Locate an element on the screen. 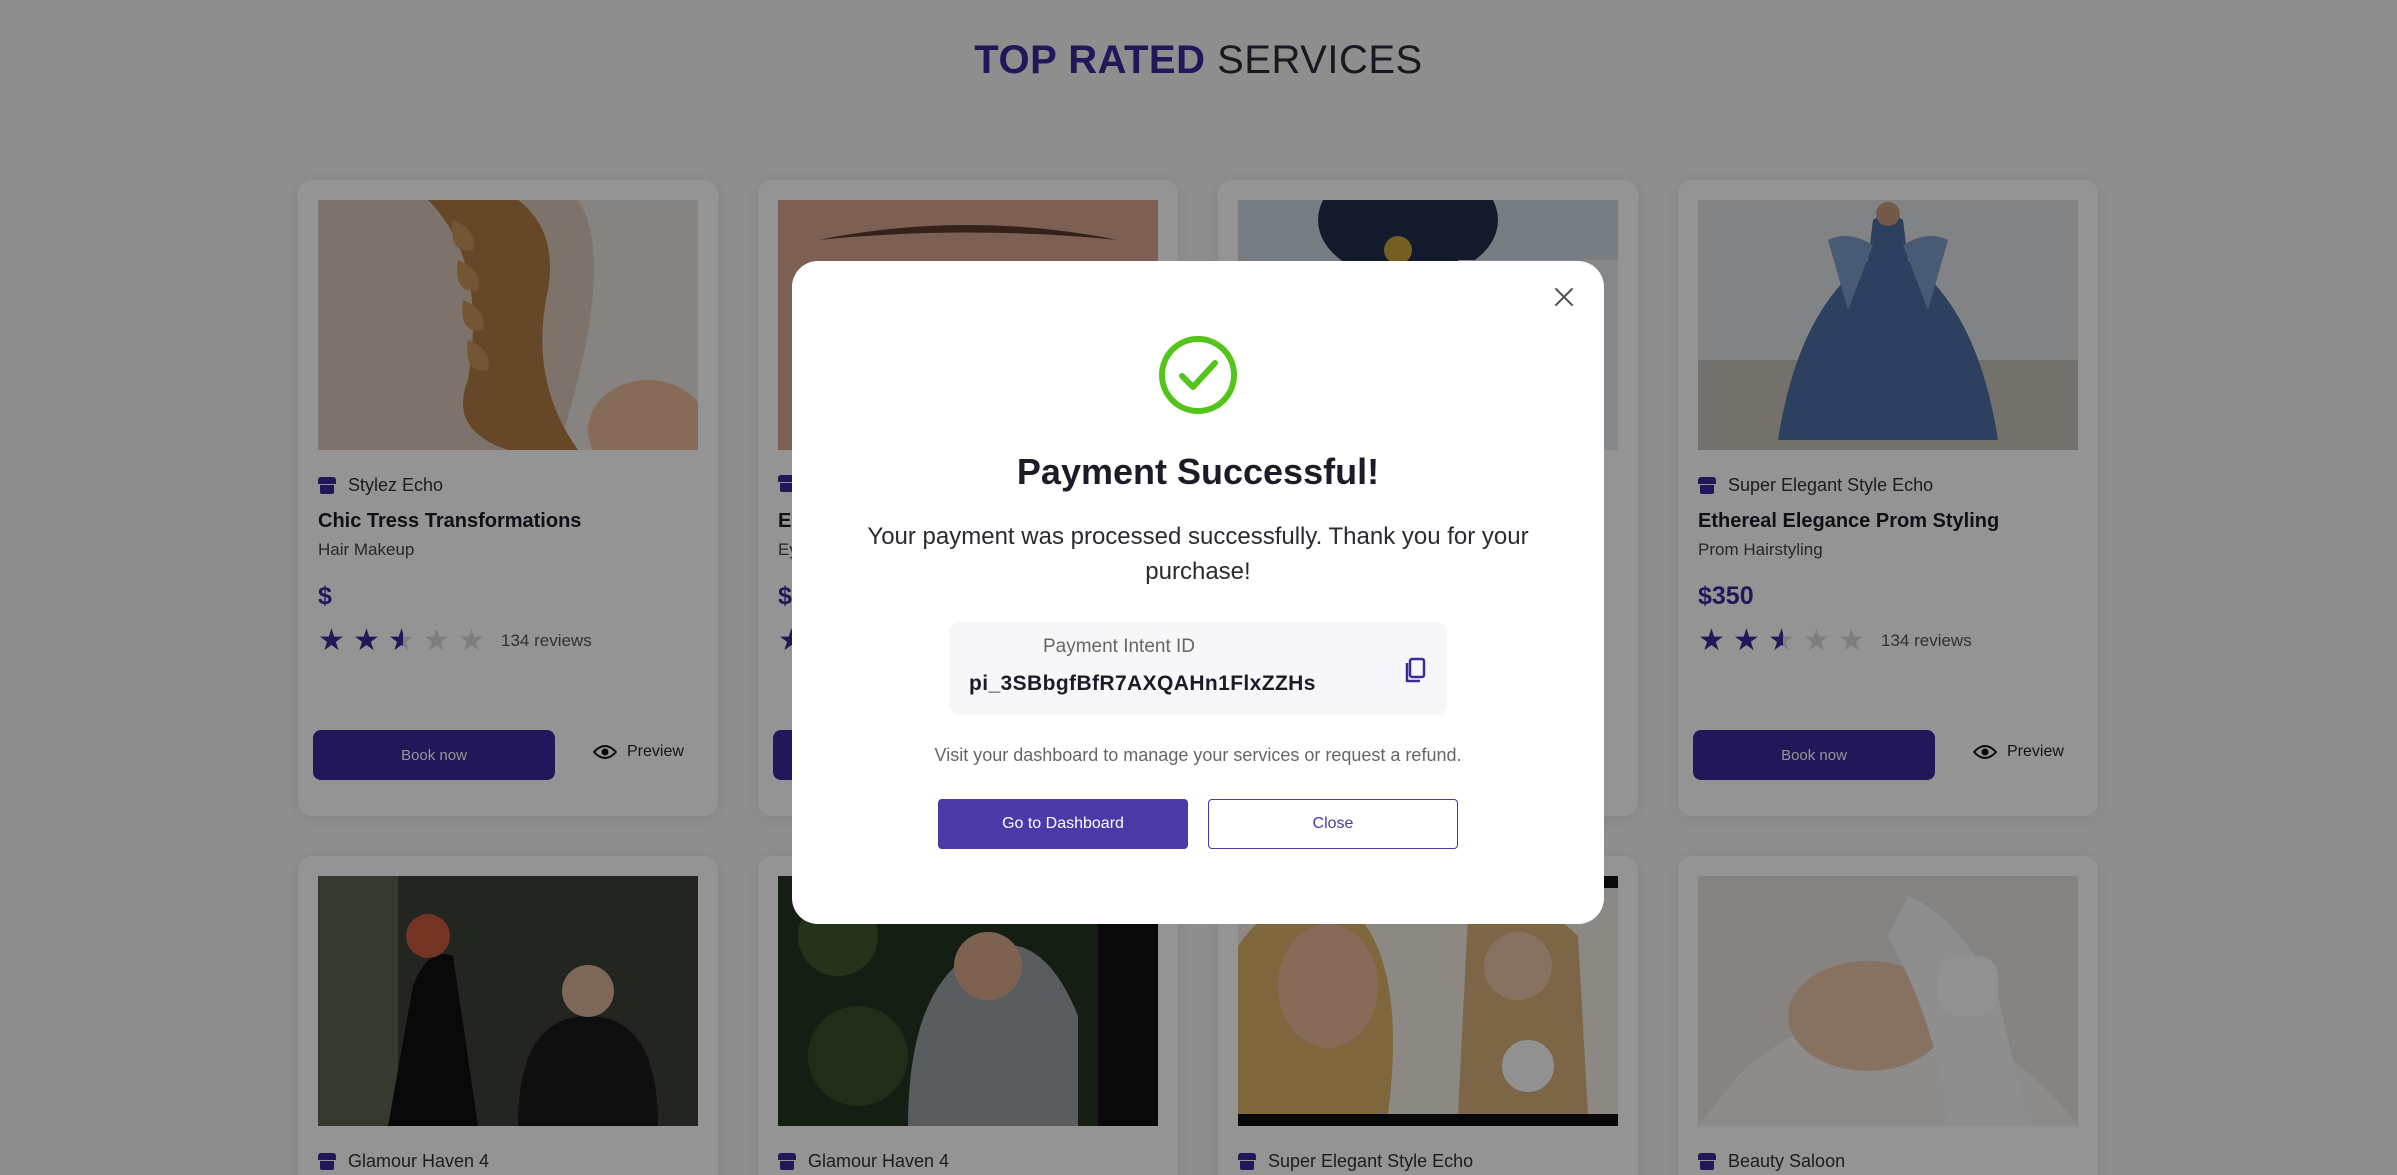  success-check-icon is located at coordinates (1198, 375).